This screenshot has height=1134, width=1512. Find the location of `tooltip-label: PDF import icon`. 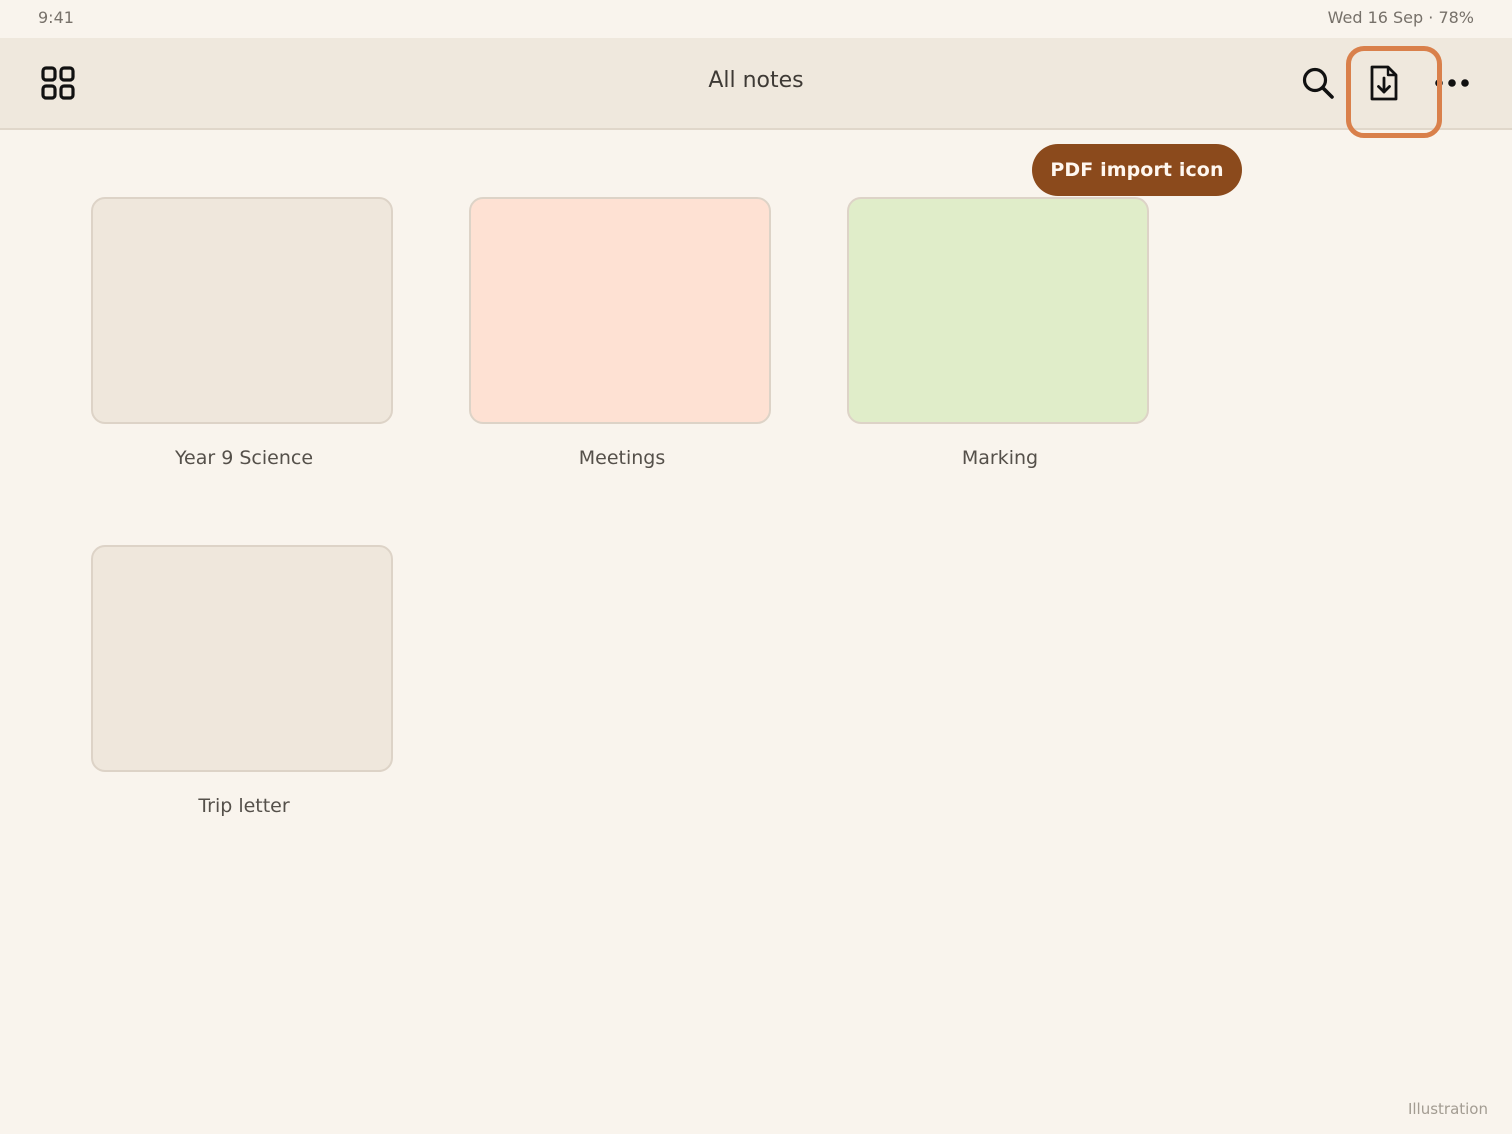

tooltip-label: PDF import icon is located at coordinates (1137, 170).